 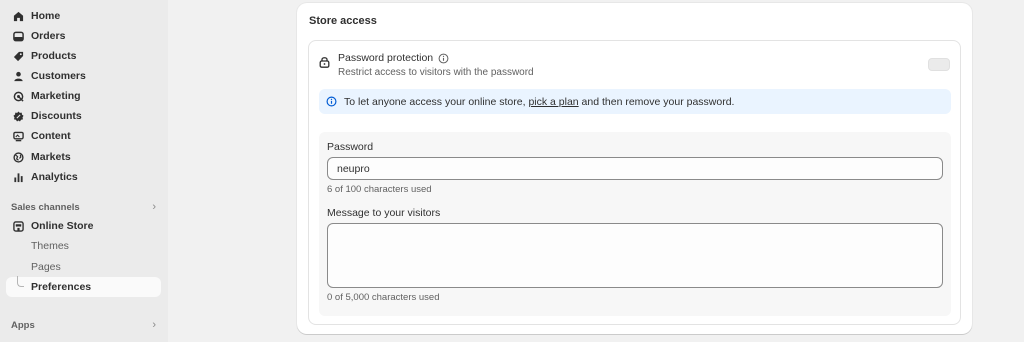 What do you see at coordinates (635, 255) in the screenshot?
I see `message-textarea` at bounding box center [635, 255].